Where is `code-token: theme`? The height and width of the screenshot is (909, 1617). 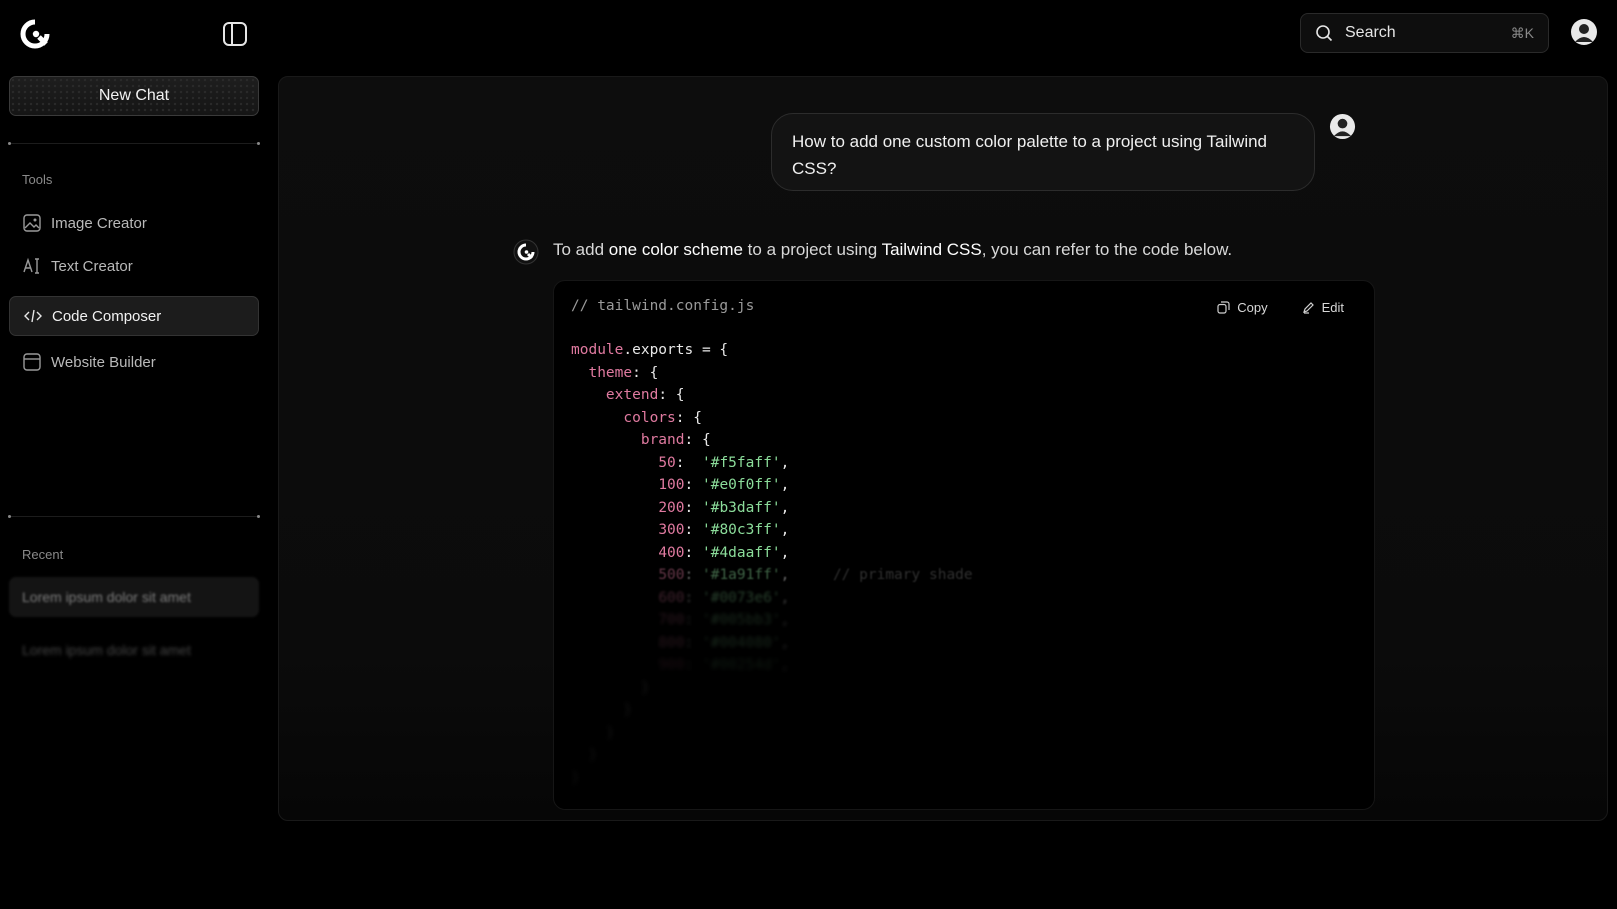 code-token: theme is located at coordinates (610, 372).